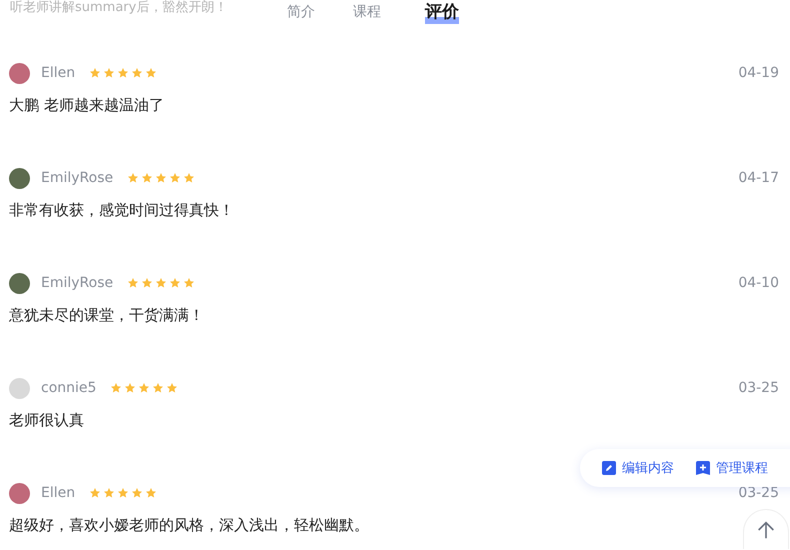 Image resolution: width=790 pixels, height=550 pixels. Describe the element at coordinates (121, 210) in the screenshot. I see `review-text: 非常有收获，感觉时间过得真快！` at that location.